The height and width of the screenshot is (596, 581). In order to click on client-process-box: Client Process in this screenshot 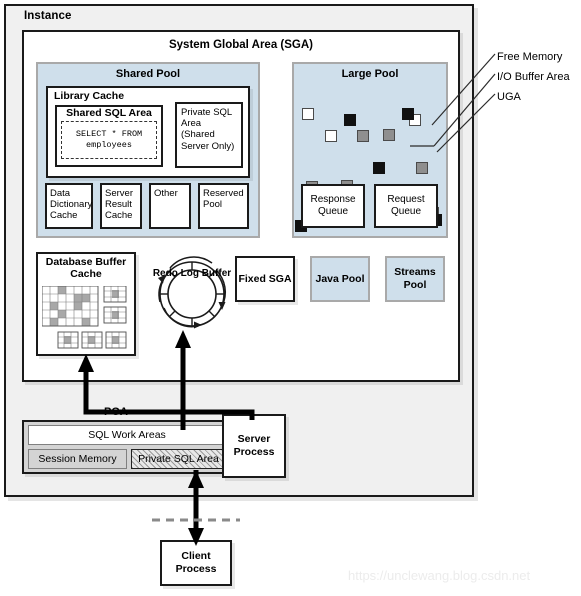, I will do `click(196, 563)`.